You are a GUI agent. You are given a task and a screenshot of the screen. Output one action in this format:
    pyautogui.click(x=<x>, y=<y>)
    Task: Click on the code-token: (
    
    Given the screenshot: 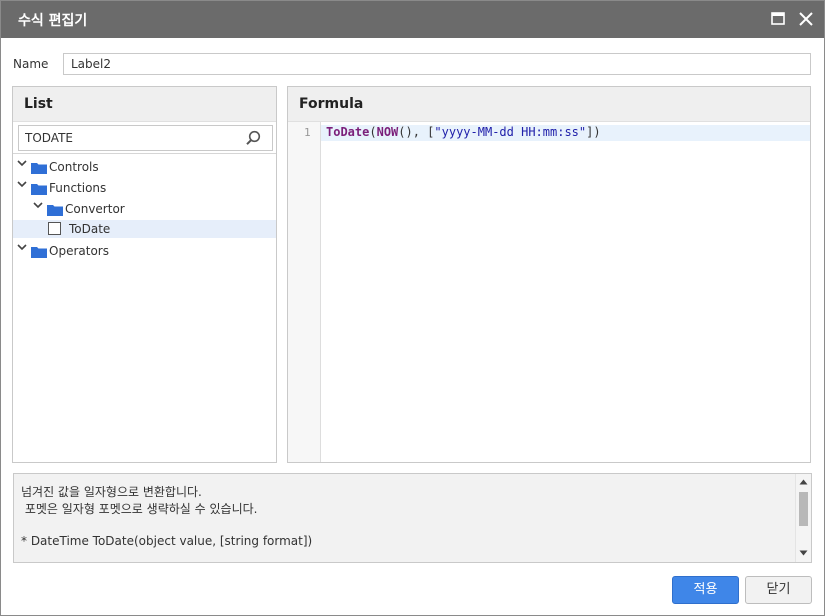 What is the action you would take?
    pyautogui.click(x=373, y=132)
    